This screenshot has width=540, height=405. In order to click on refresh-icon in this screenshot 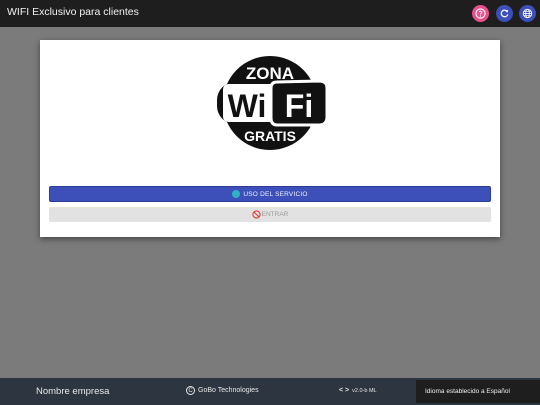, I will do `click(504, 13)`.